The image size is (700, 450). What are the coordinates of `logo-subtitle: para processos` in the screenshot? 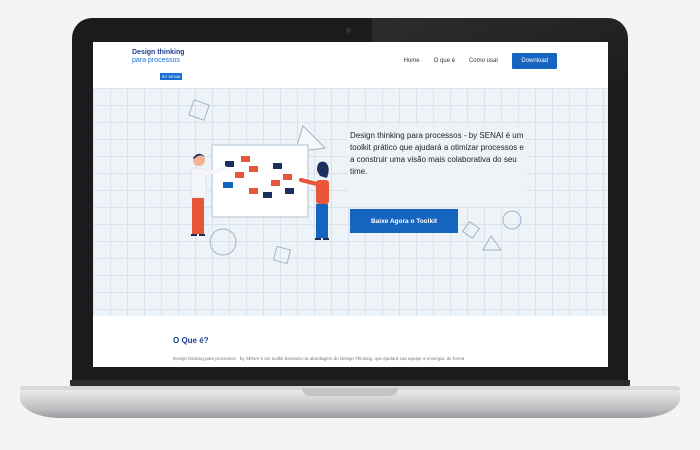 It's located at (156, 60).